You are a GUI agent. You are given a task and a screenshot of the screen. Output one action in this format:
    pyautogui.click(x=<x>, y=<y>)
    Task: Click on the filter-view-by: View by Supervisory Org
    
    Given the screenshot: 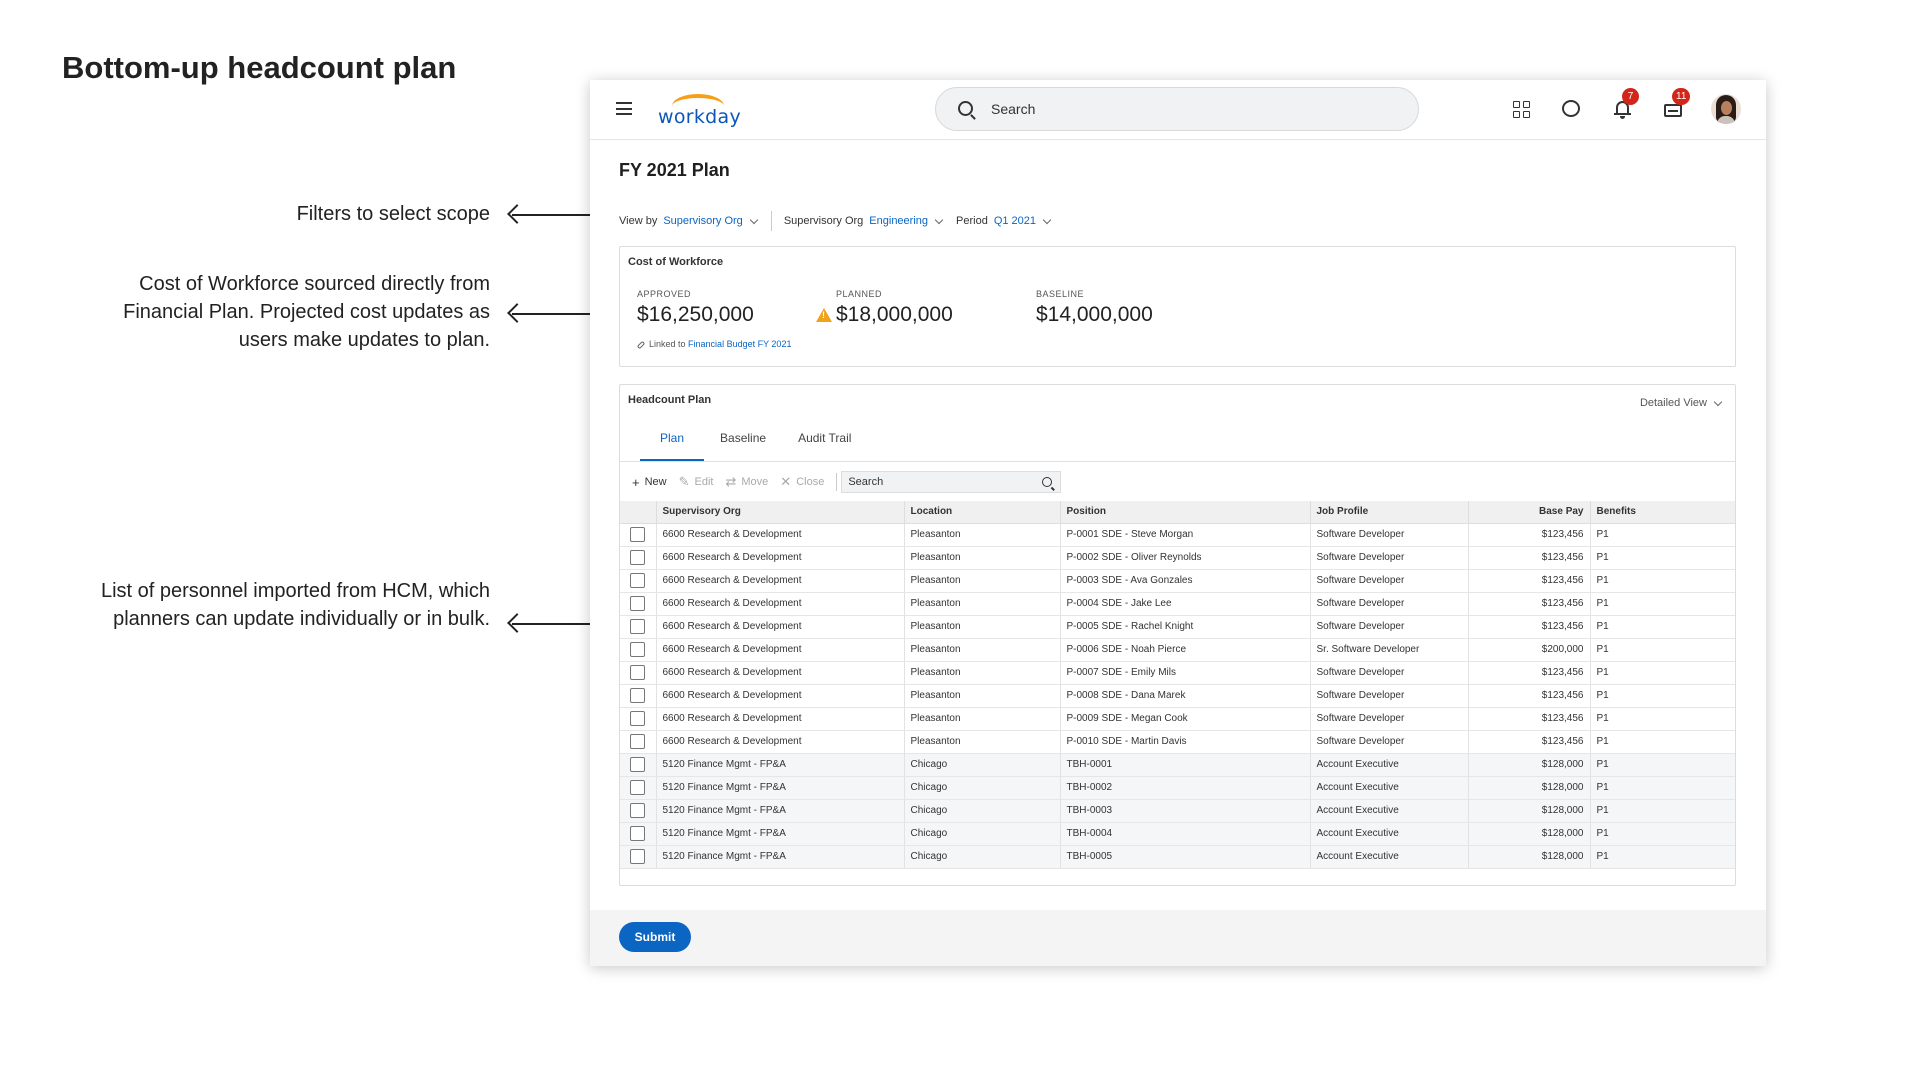 What is the action you would take?
    pyautogui.click(x=689, y=221)
    